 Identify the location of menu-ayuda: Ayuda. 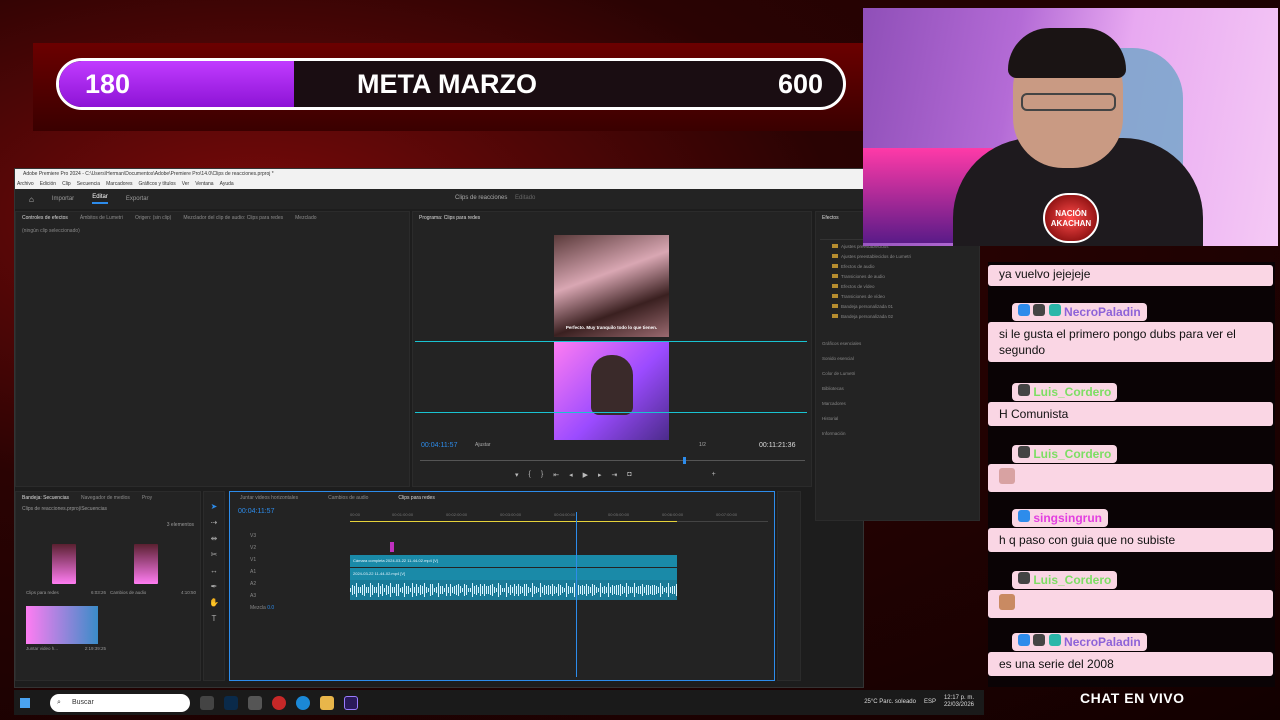
(227, 184).